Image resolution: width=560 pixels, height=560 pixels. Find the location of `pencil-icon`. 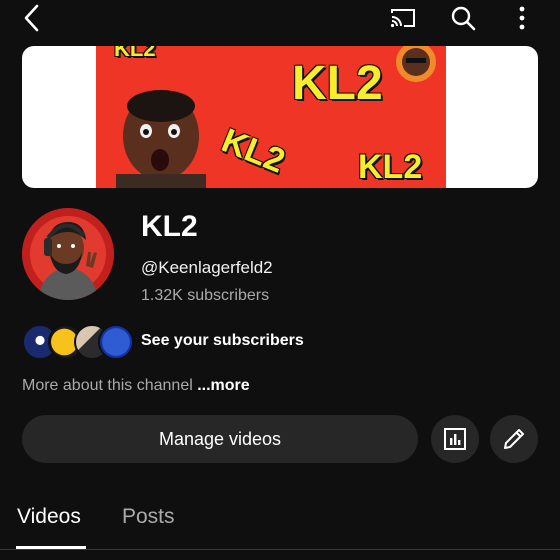

pencil-icon is located at coordinates (514, 439).